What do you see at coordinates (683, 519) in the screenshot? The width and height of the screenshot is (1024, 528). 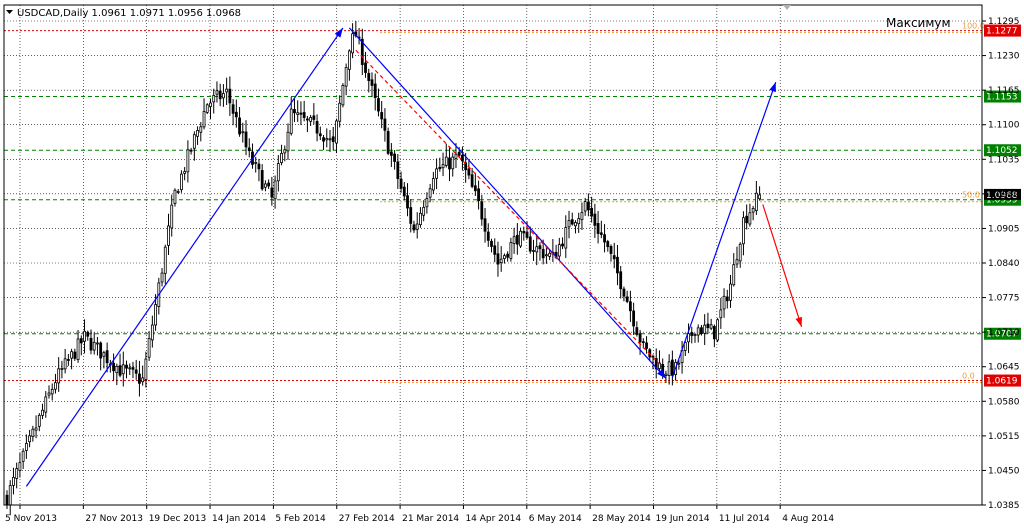 I see `time-tick-label: 19 Jun 2014` at bounding box center [683, 519].